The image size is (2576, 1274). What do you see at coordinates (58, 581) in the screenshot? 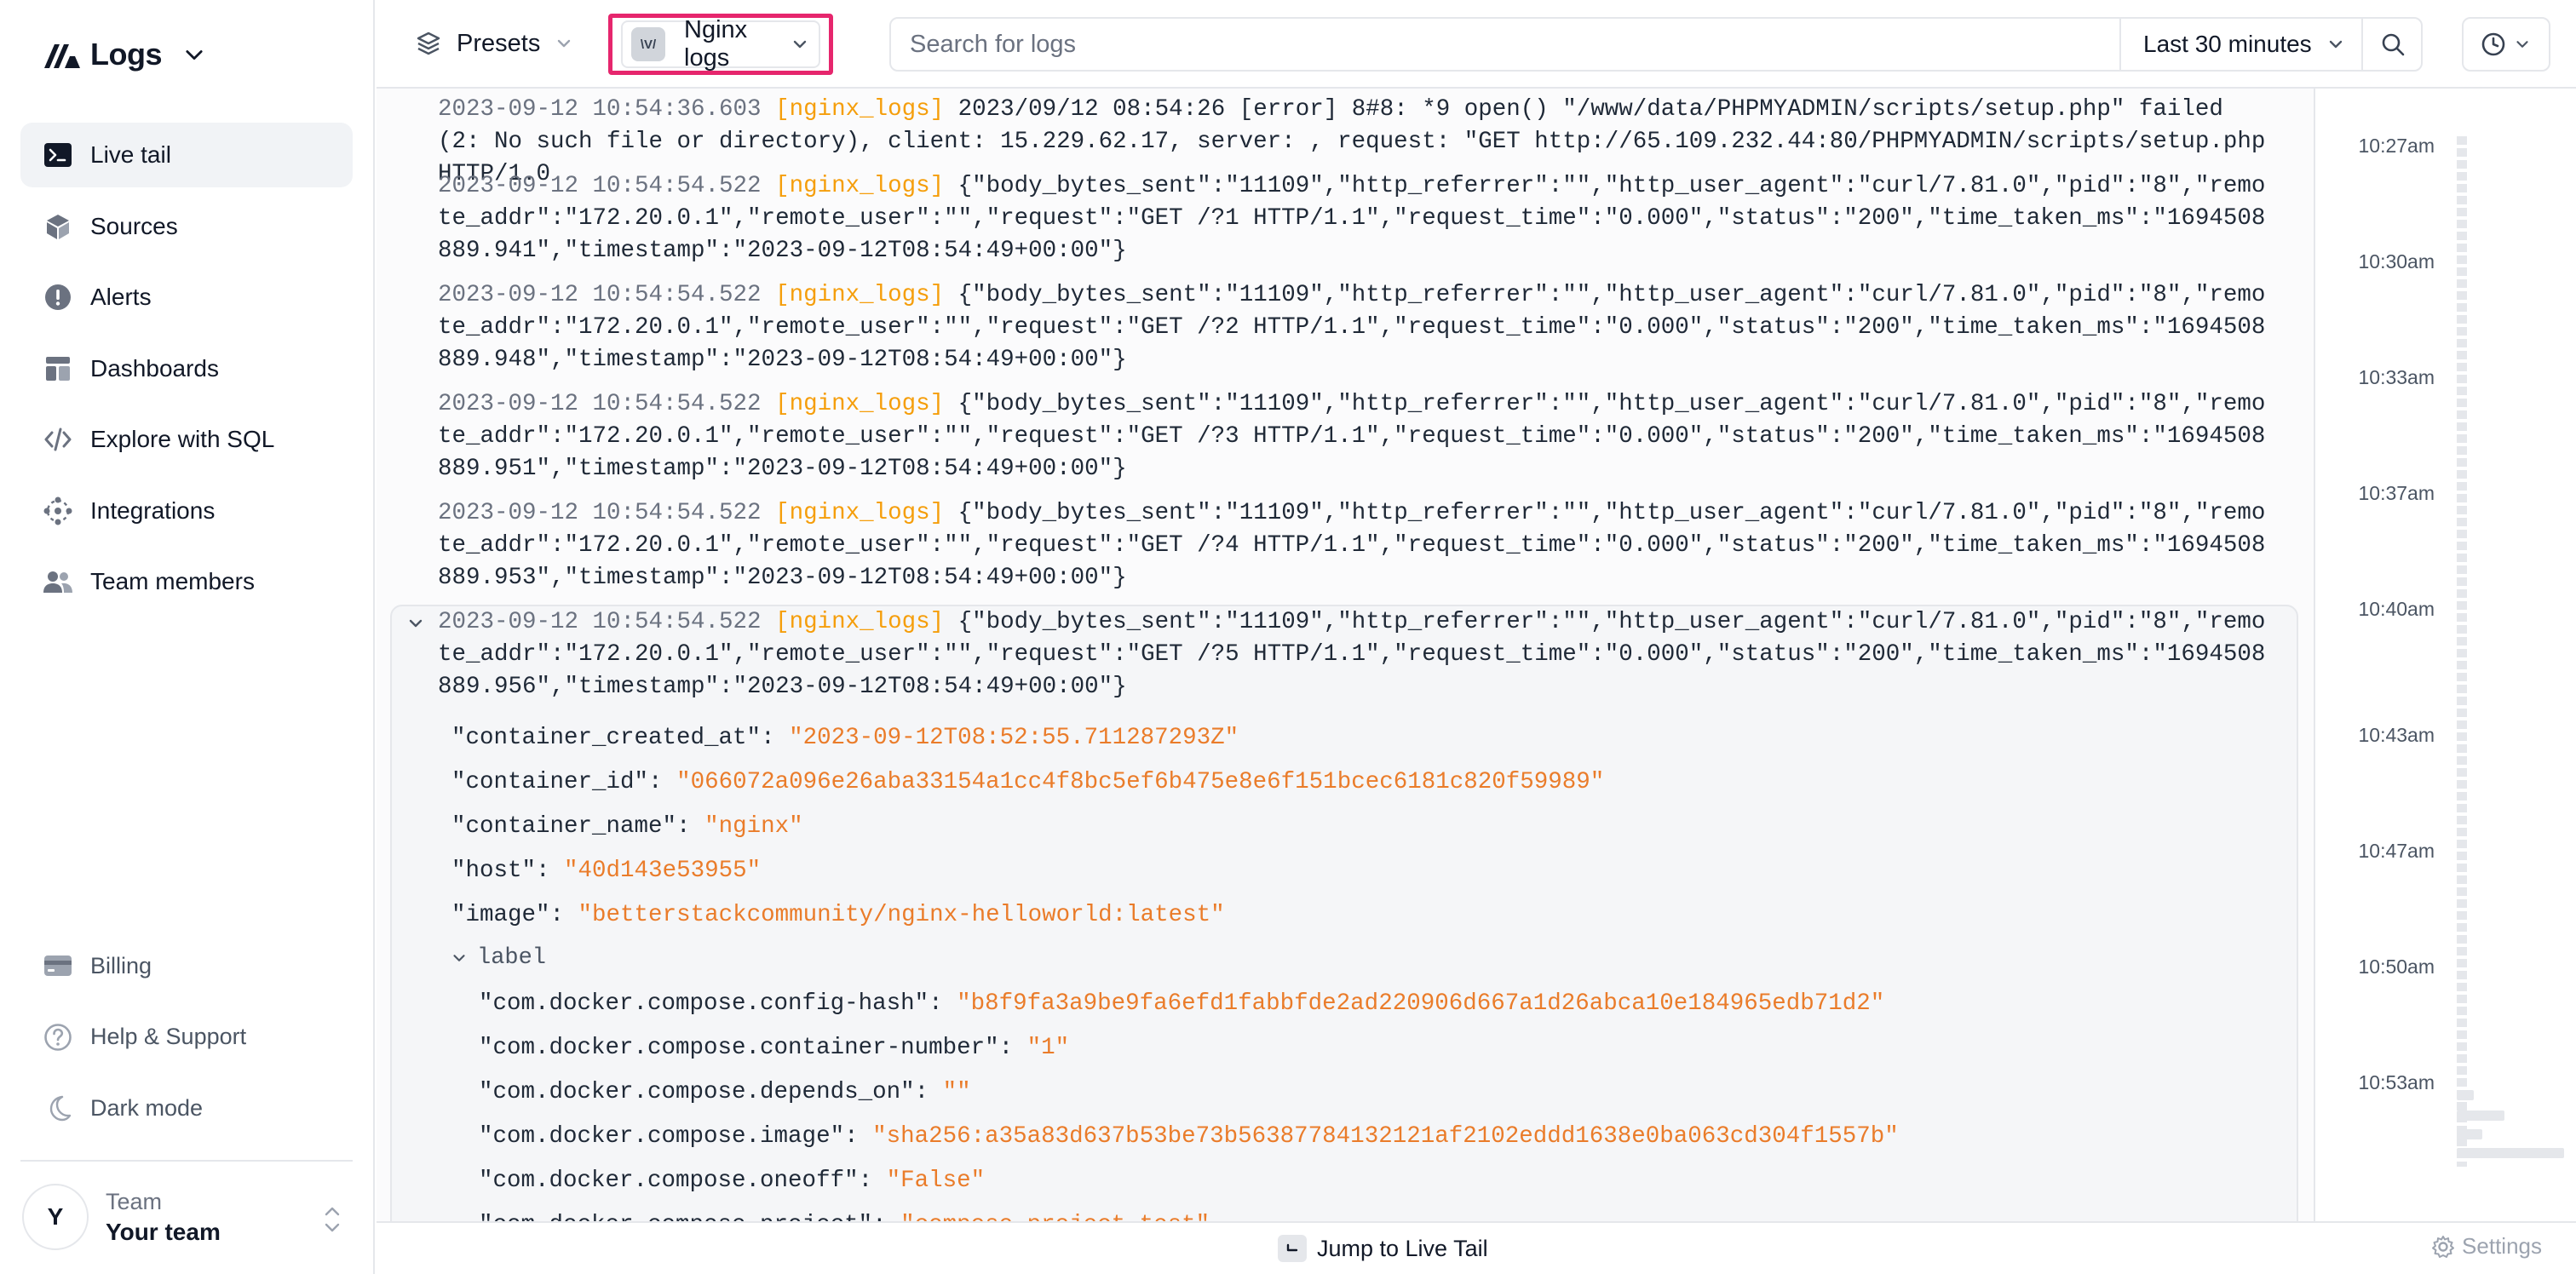
I see `users-icon` at bounding box center [58, 581].